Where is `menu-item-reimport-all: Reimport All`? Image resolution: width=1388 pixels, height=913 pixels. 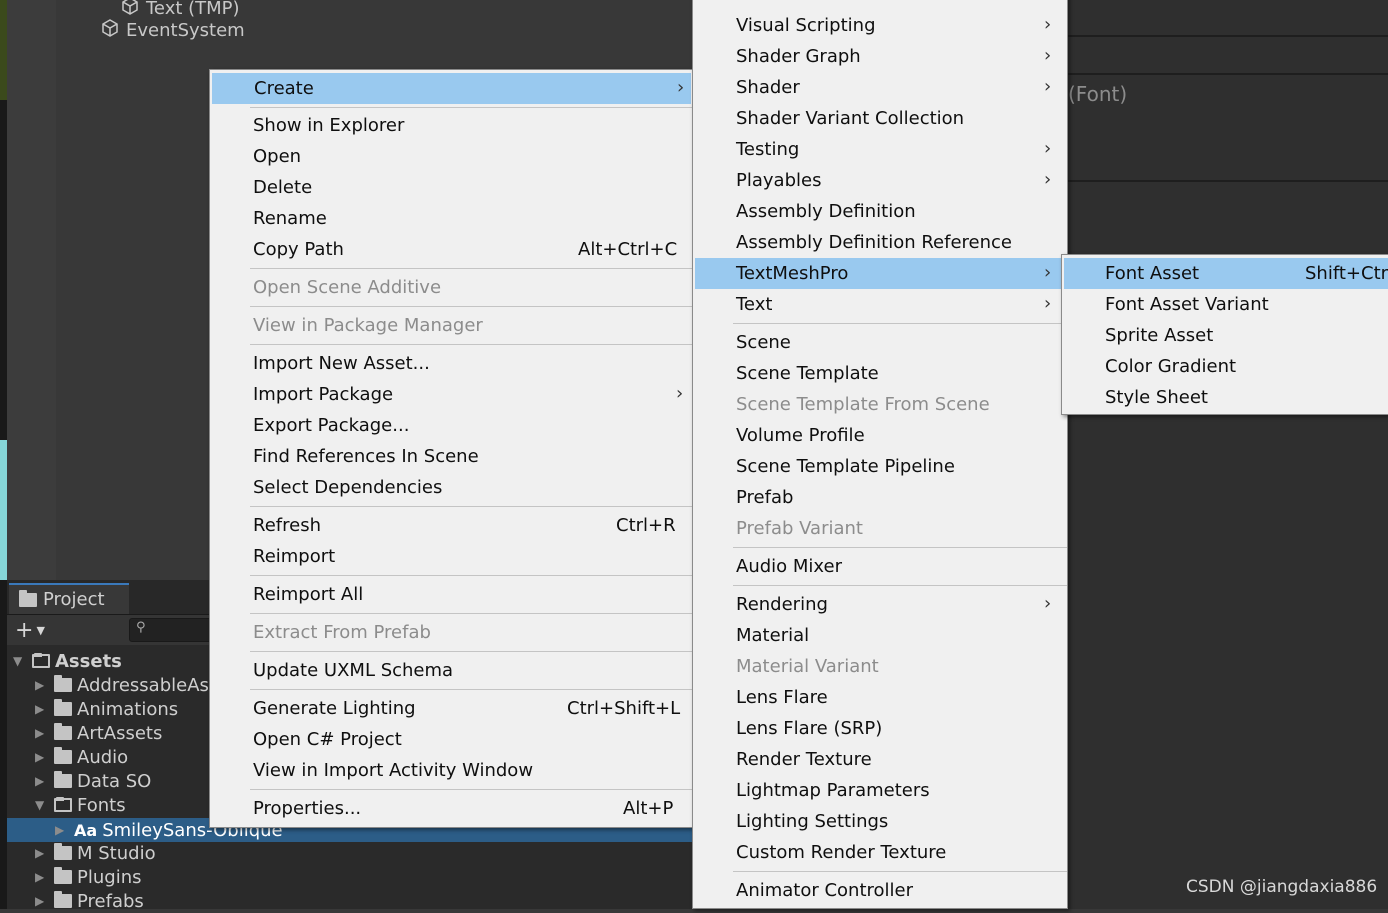
menu-item-reimport-all: Reimport All is located at coordinates (451, 594).